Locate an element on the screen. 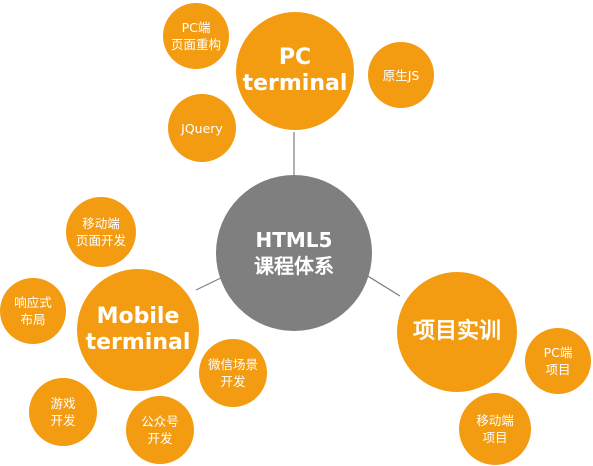 The height and width of the screenshot is (466, 593). leaf-responsive-layout: 响应式 布局 is located at coordinates (33, 311).